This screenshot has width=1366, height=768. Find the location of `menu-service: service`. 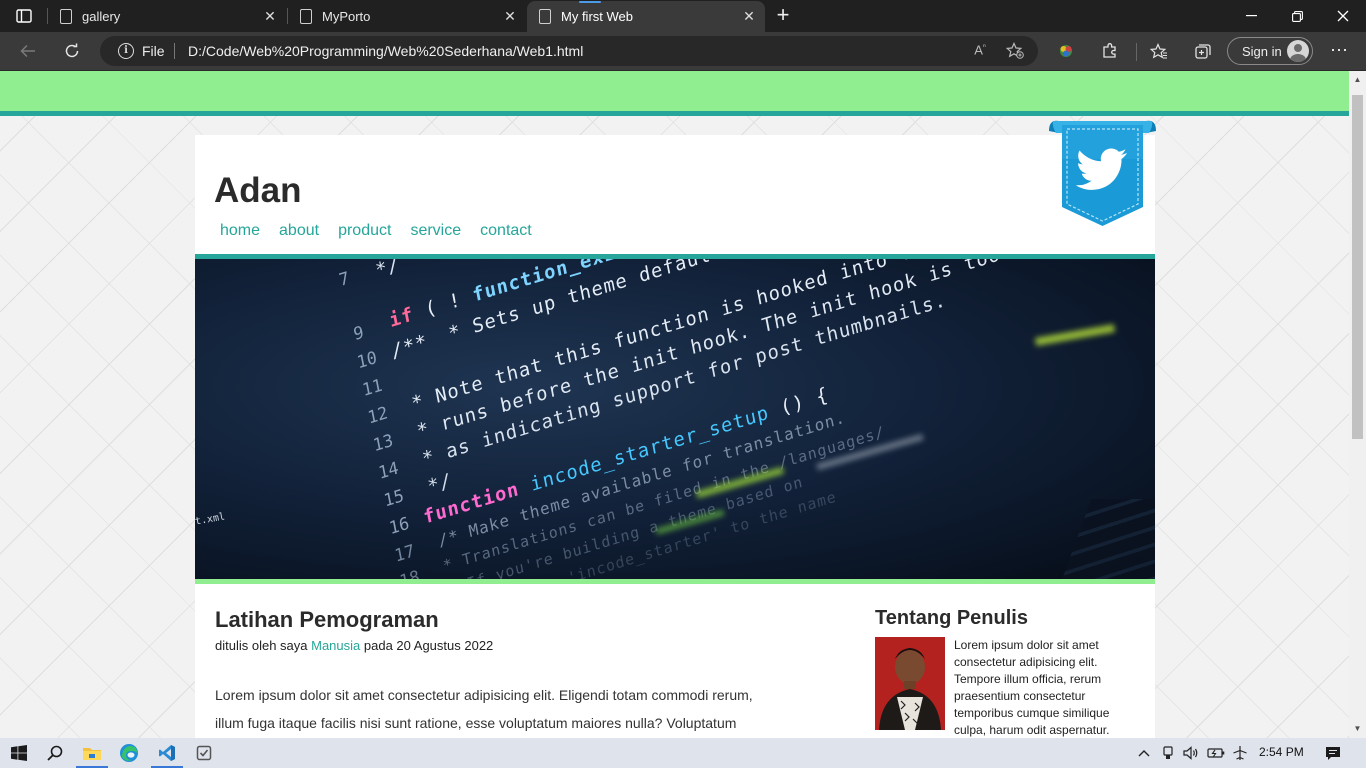

menu-service: service is located at coordinates (435, 231).